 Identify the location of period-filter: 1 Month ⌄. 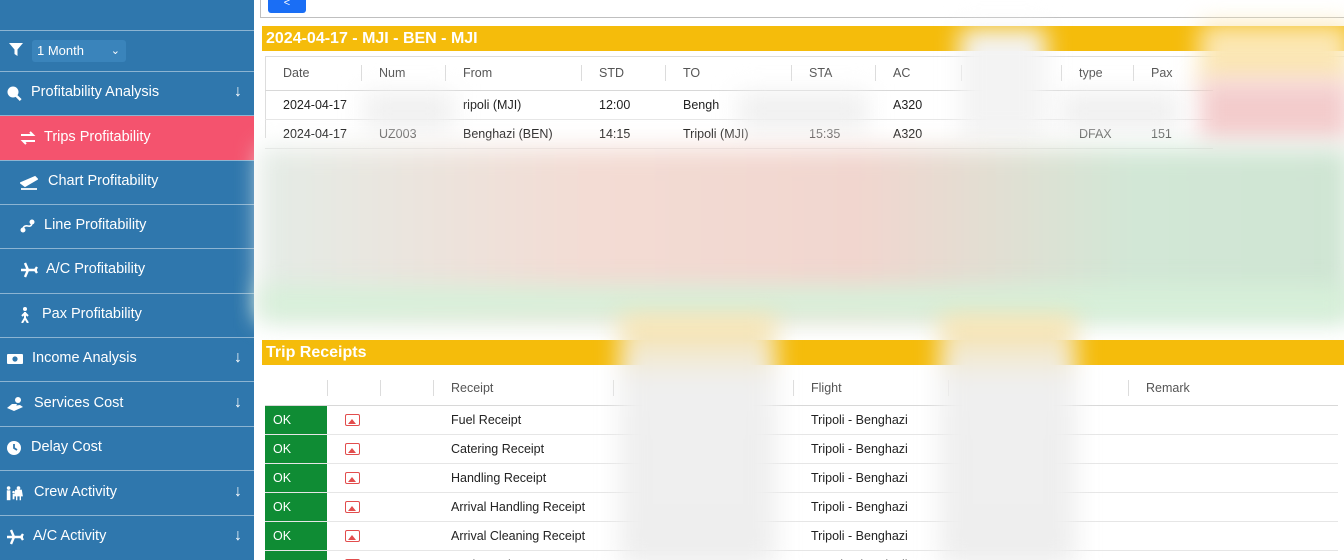
(127, 51).